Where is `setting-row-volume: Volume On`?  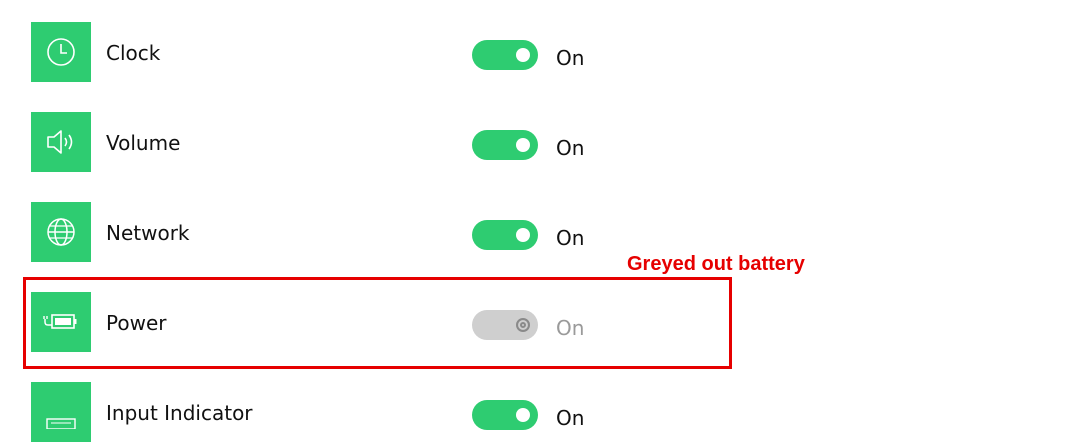 setting-row-volume: Volume On is located at coordinates (533, 144).